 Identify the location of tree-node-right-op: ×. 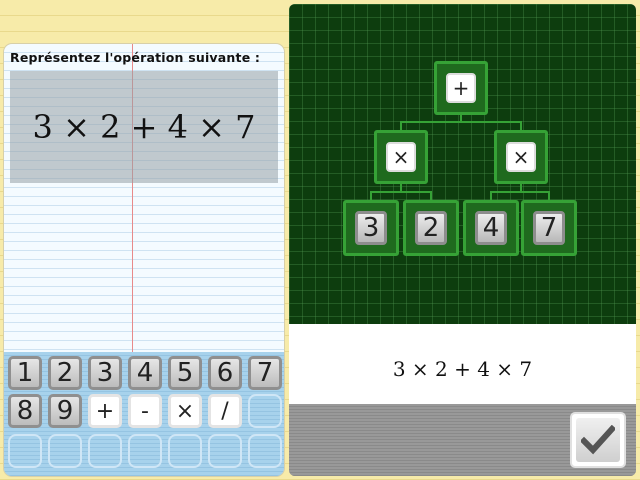
(521, 157).